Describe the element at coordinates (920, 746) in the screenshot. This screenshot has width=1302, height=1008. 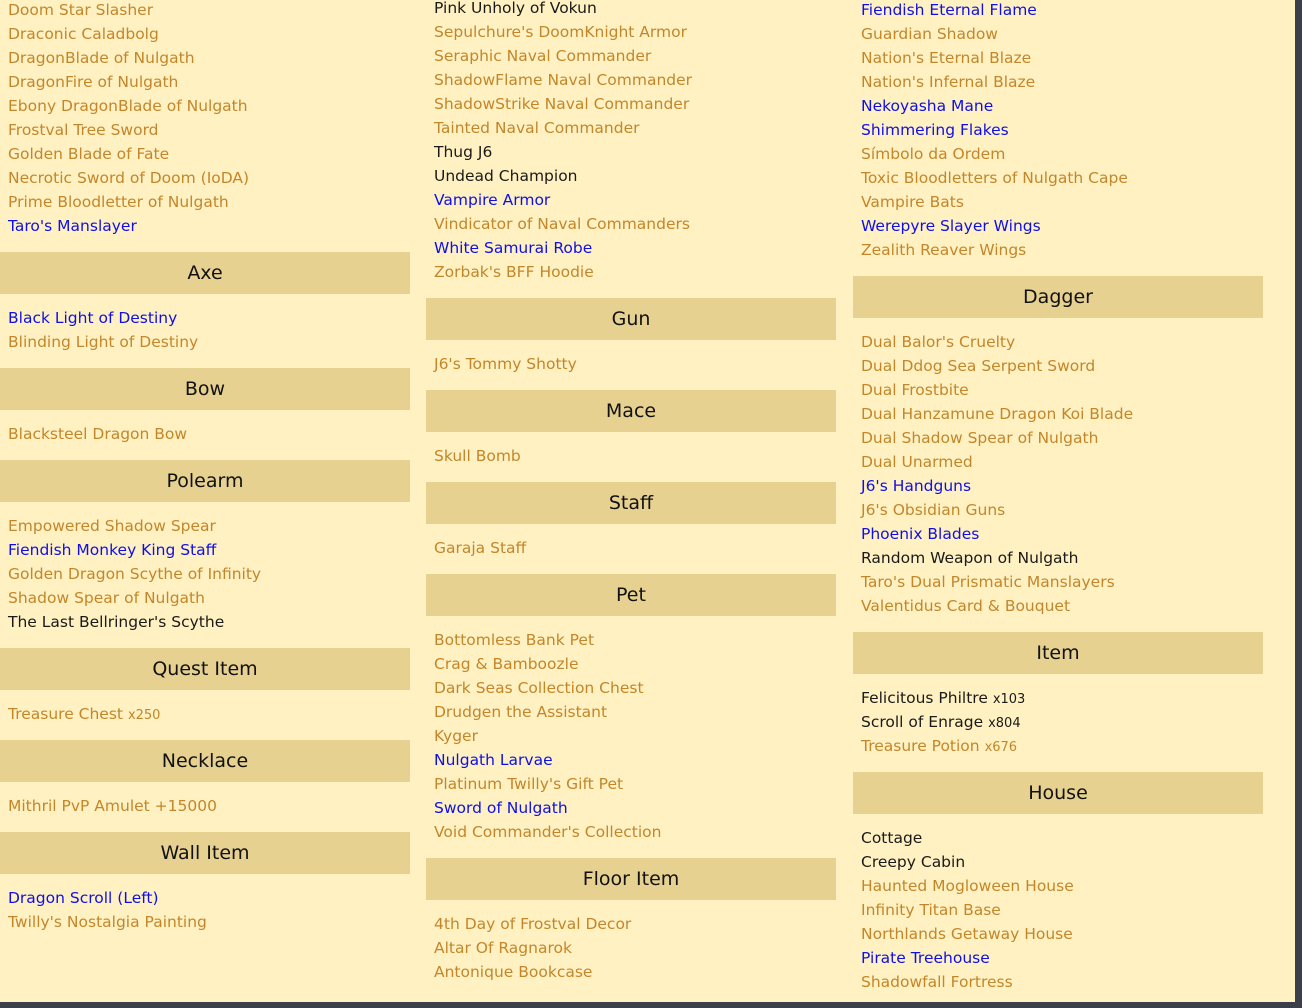
I see `item-link: Treasure Potion` at that location.